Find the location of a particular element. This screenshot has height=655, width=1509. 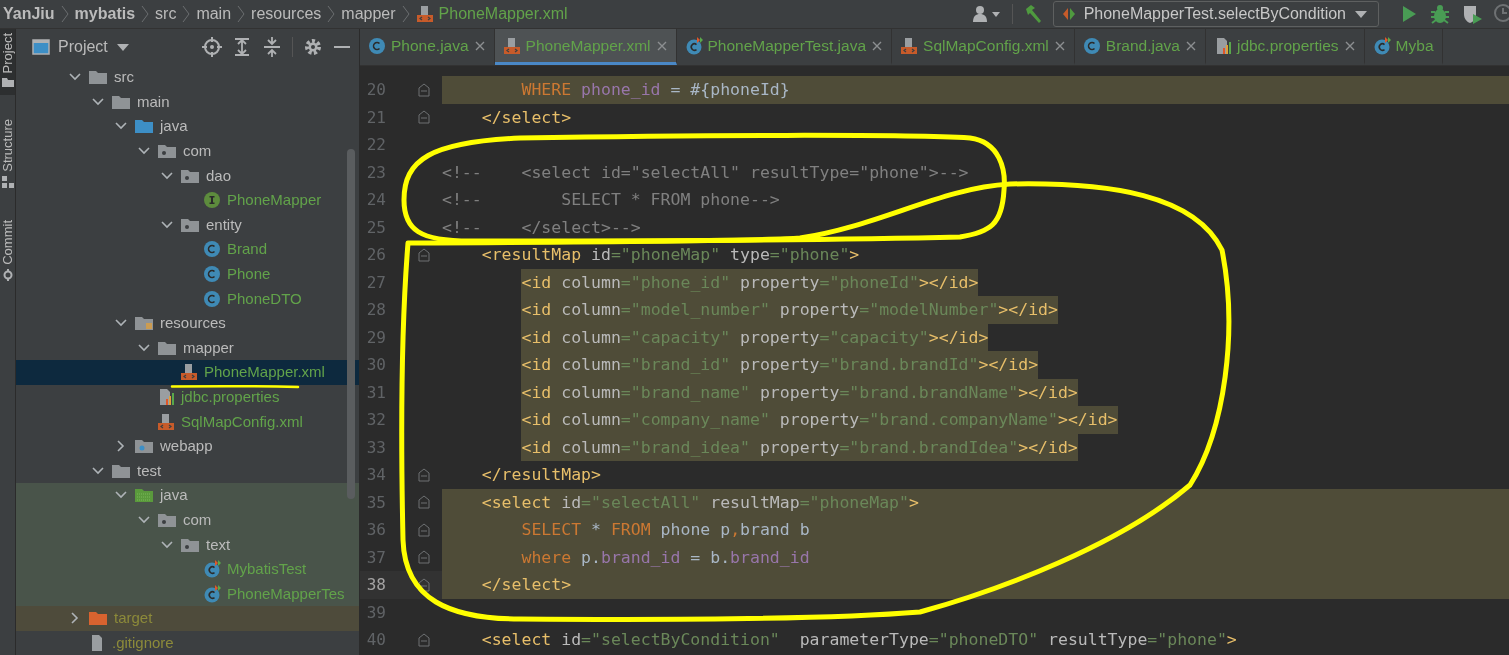

locate-icon is located at coordinates (212, 47).